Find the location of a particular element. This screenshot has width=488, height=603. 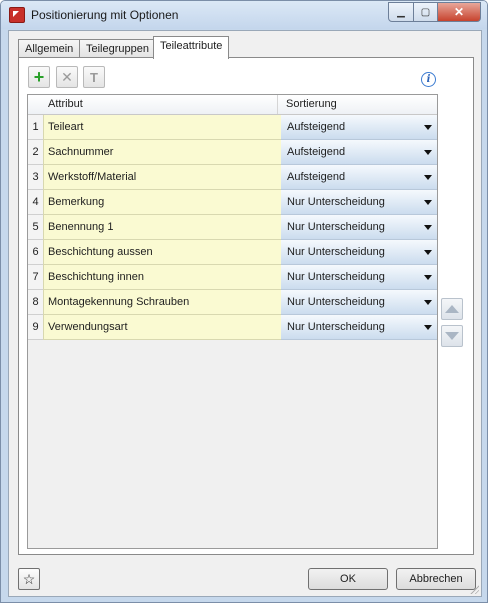

table-row: 9 Verwendungsart Nur Unterscheidung is located at coordinates (232, 327).